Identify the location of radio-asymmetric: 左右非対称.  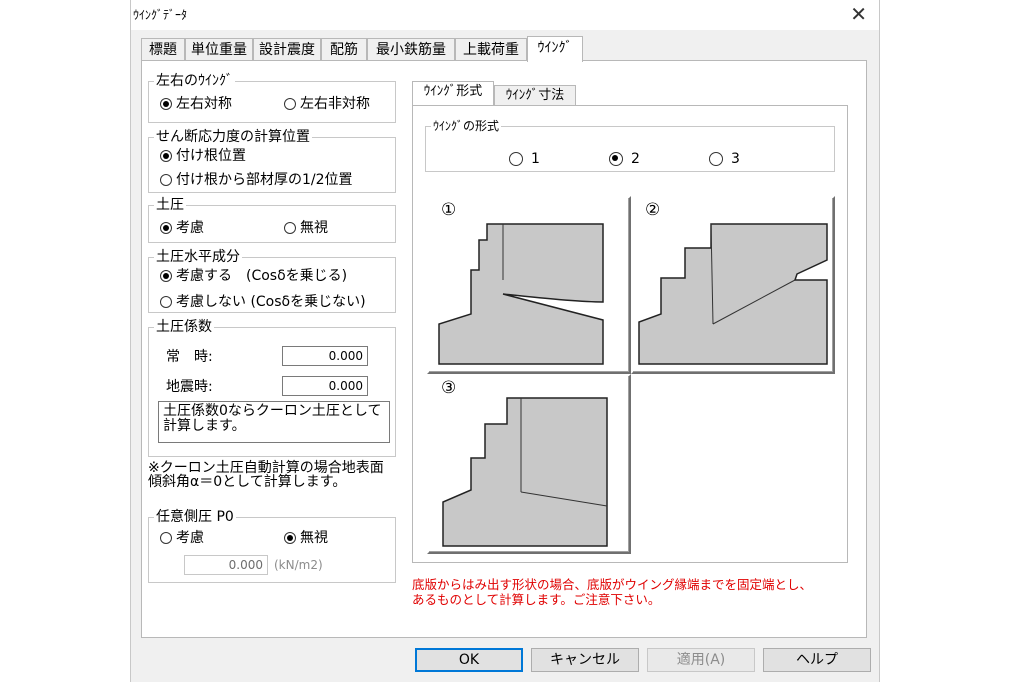
(327, 104).